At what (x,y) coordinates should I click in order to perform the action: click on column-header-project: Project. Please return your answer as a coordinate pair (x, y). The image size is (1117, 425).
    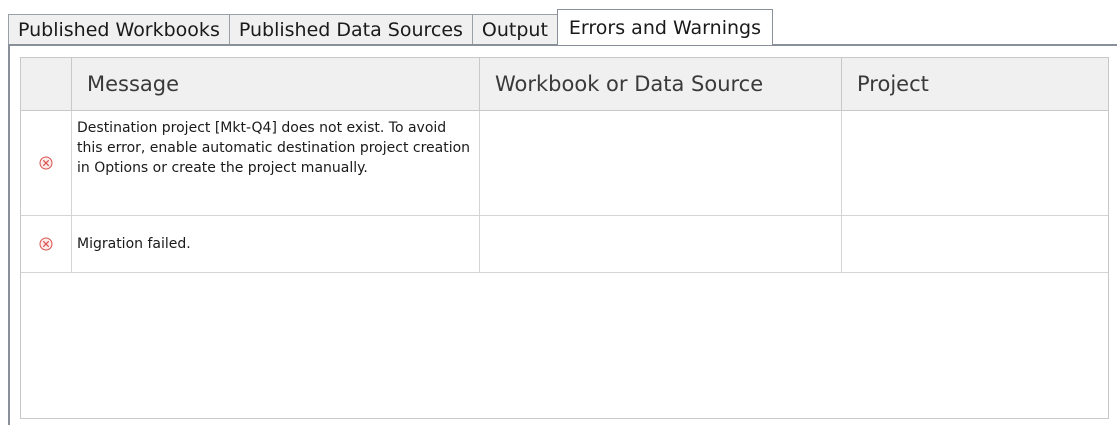
    Looking at the image, I should click on (975, 84).